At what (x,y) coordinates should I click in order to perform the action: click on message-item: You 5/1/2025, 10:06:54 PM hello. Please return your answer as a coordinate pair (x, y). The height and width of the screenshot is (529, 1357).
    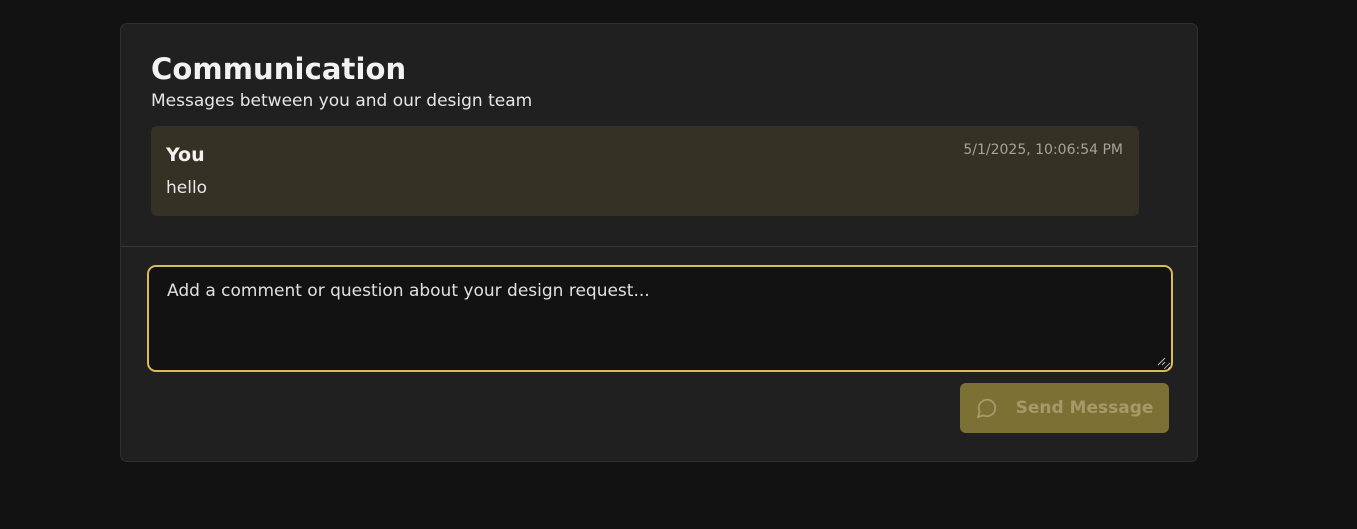
    Looking at the image, I should click on (645, 171).